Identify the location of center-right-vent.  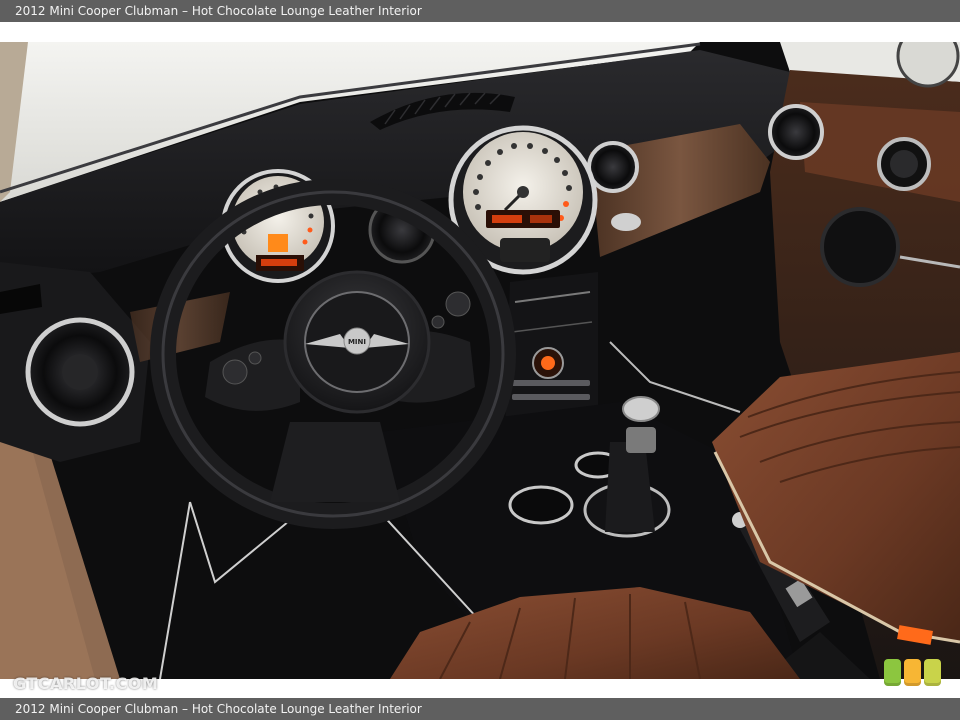
(613, 167).